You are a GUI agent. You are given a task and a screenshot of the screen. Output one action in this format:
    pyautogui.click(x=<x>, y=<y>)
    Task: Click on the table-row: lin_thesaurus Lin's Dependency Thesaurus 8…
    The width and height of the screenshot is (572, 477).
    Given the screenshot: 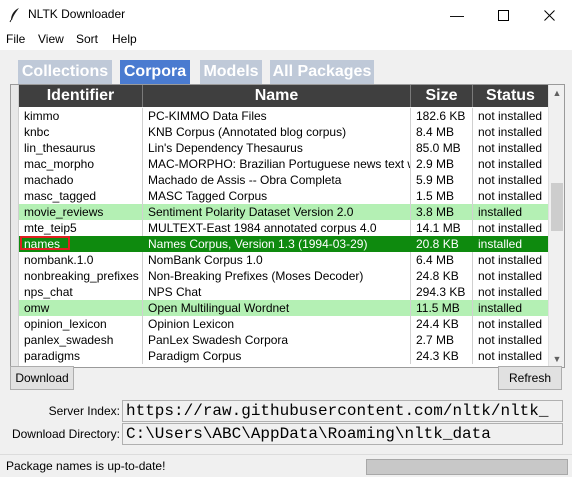 What is the action you would take?
    pyautogui.click(x=284, y=148)
    